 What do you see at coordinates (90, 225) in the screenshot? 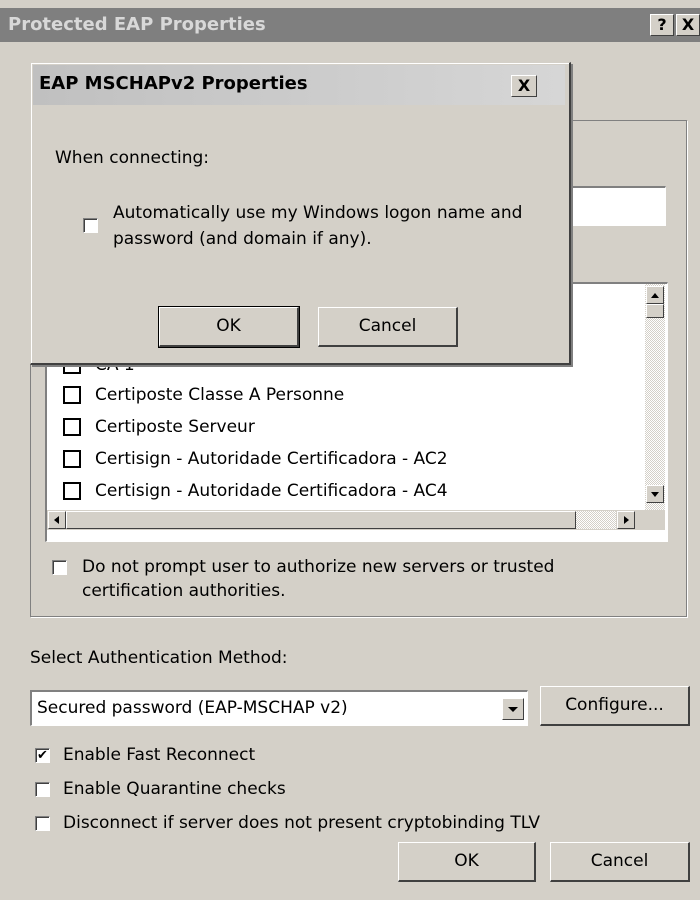
I see `auto-logon-checkbox` at bounding box center [90, 225].